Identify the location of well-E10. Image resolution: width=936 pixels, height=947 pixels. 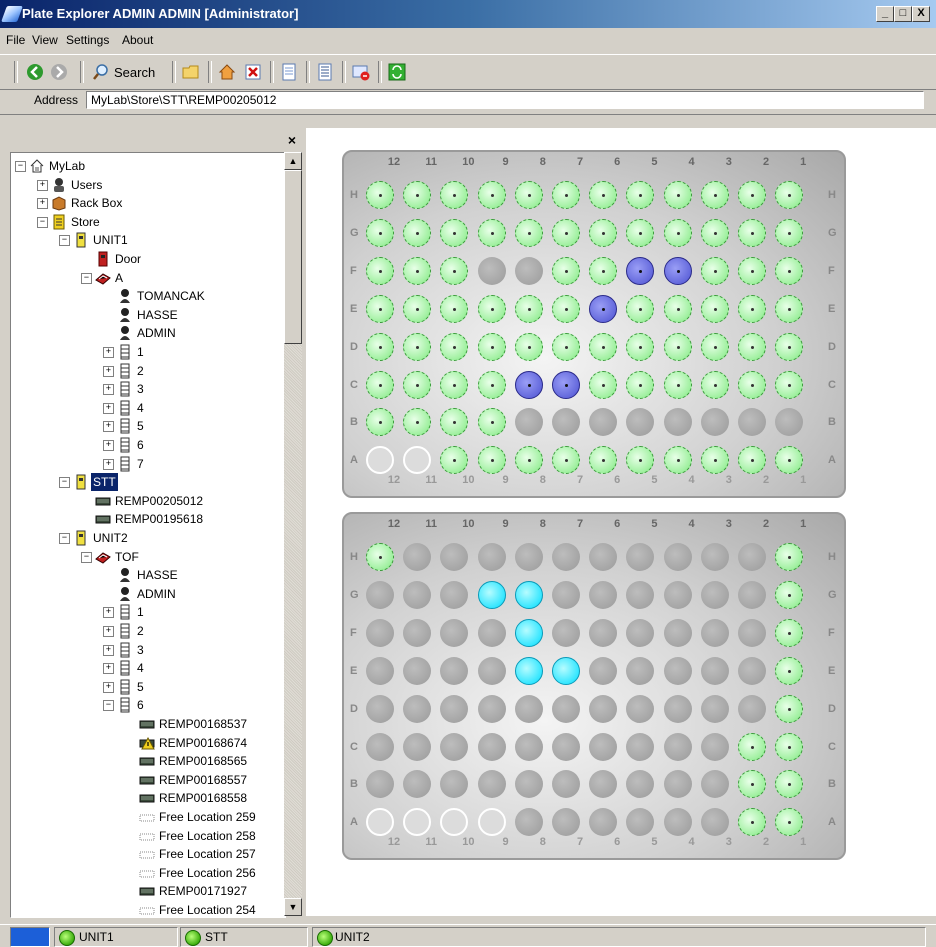
(454, 308).